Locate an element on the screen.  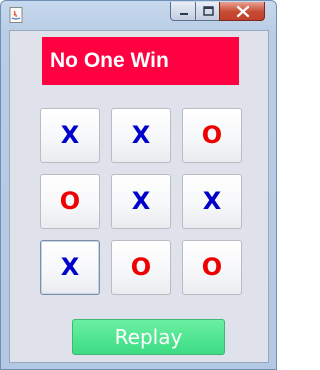
cell-row-1-col-2: X is located at coordinates (141, 135).